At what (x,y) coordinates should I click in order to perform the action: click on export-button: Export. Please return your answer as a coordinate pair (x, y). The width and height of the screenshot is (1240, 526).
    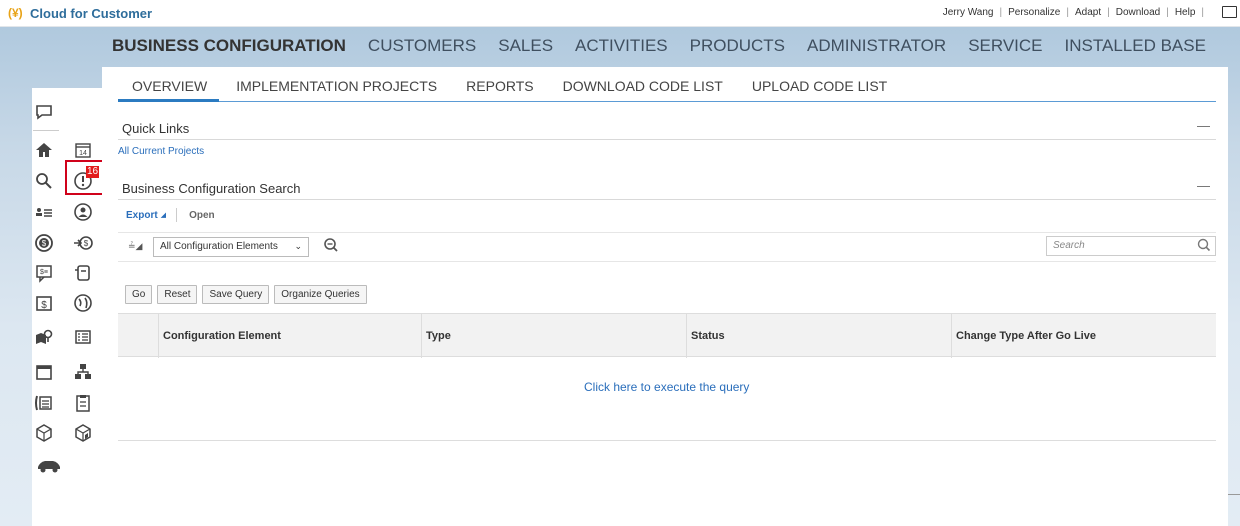
    Looking at the image, I should click on (142, 215).